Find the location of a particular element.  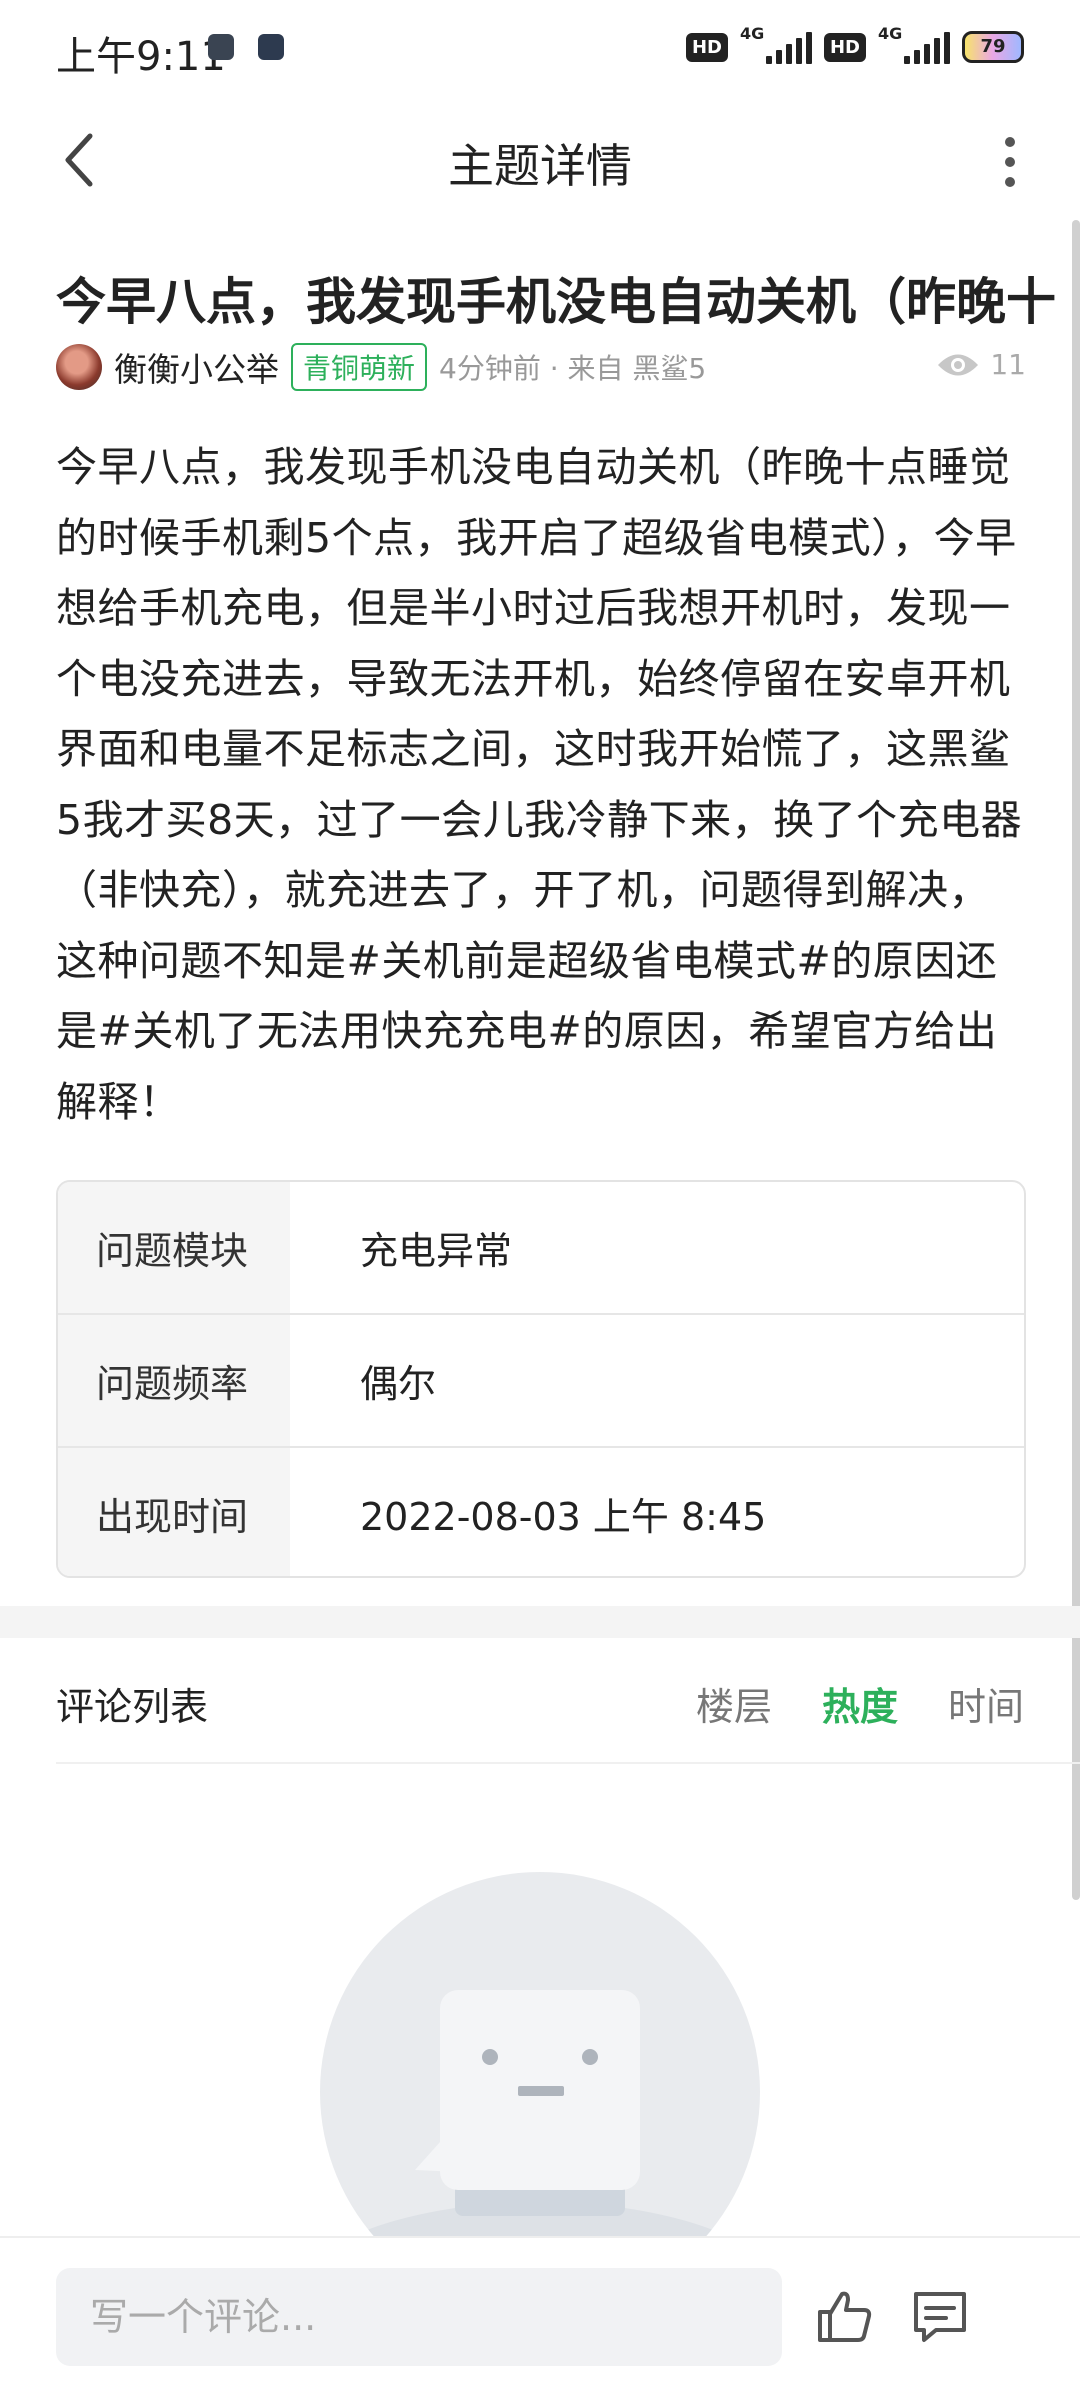

info-row: 问题频率 偶尔 is located at coordinates (541, 1381).